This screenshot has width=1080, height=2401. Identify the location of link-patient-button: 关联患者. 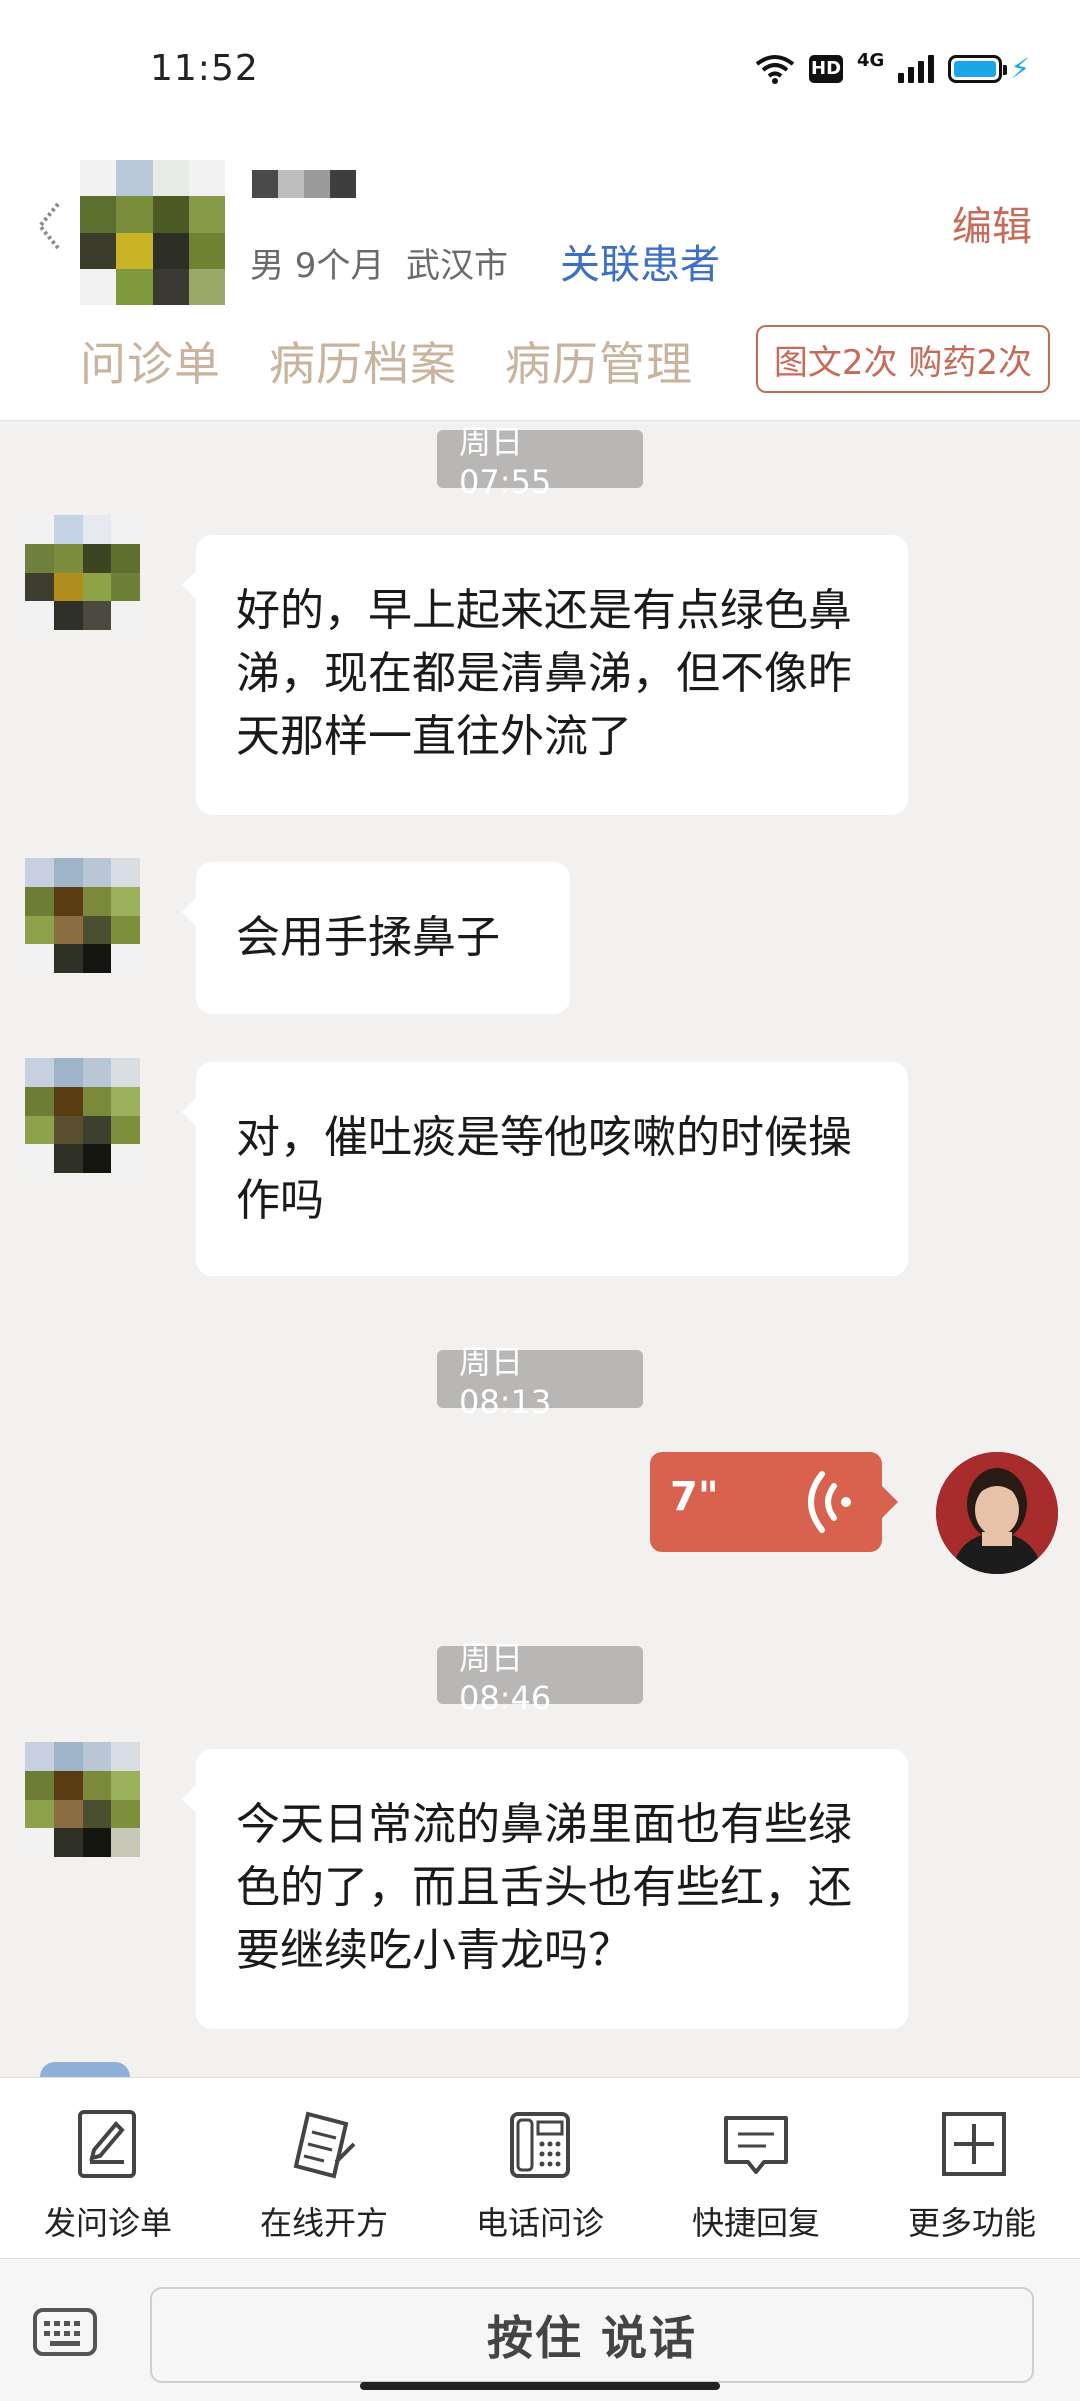
(640, 261).